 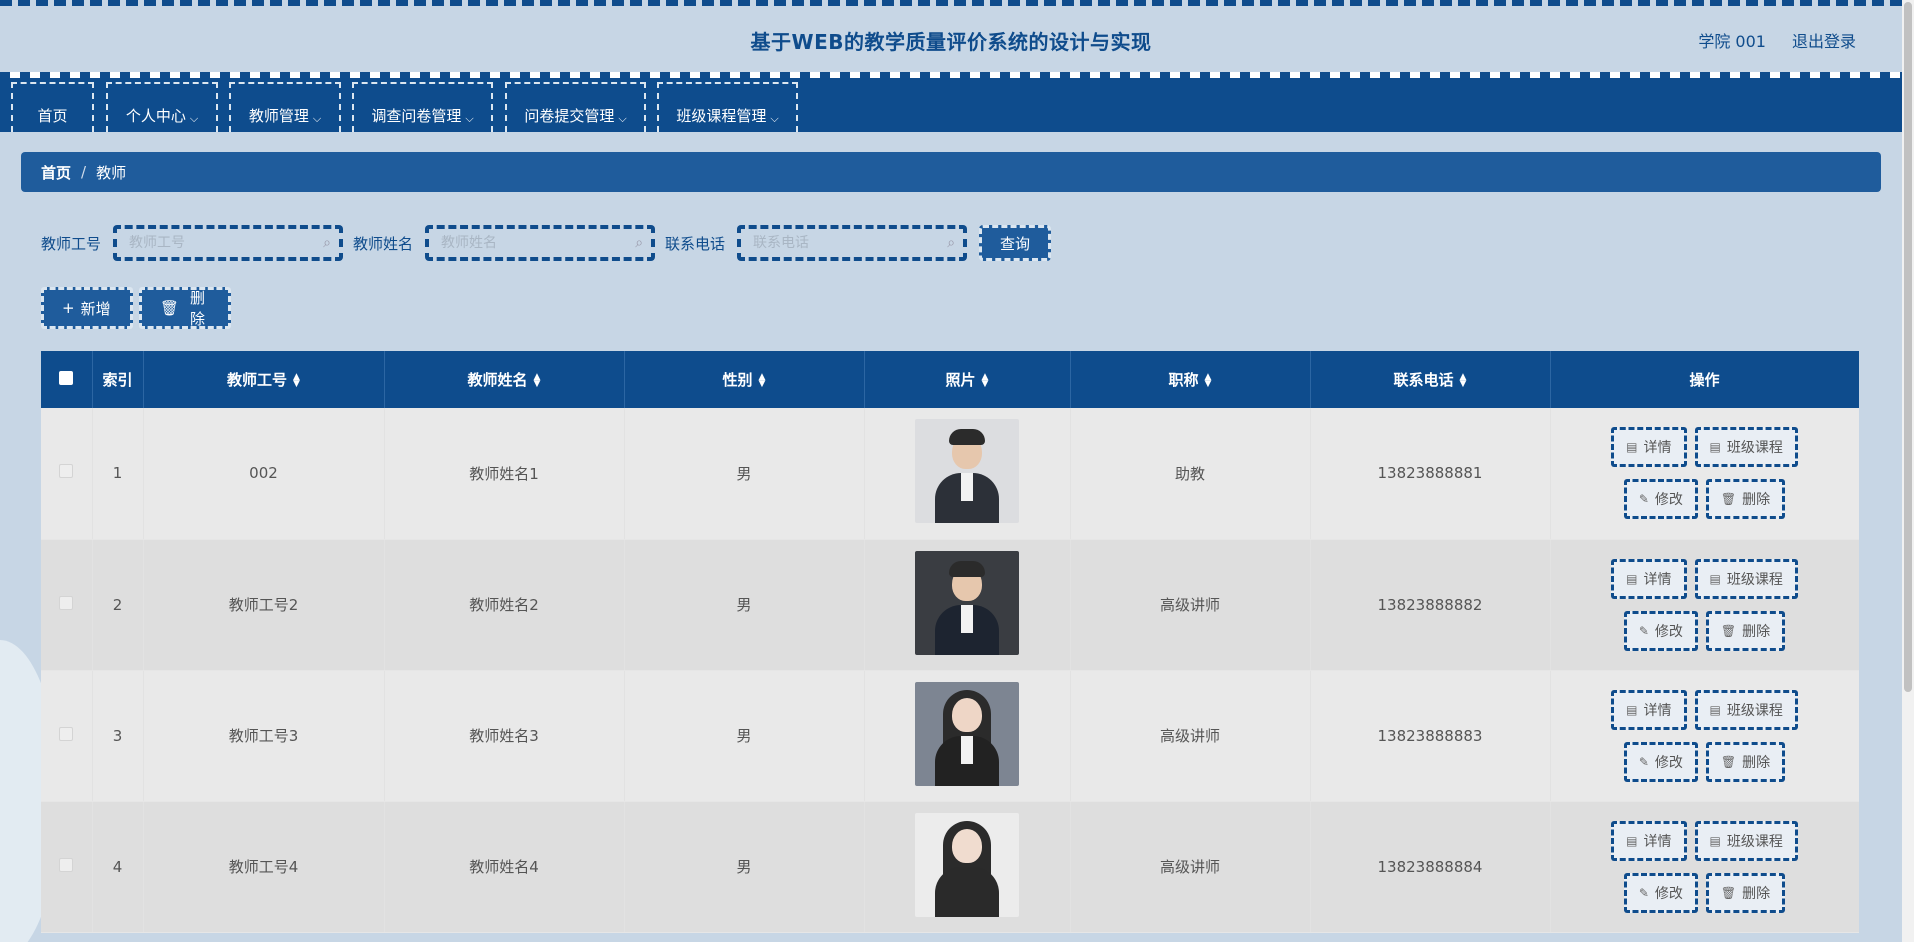 I want to click on nav-item-class-course-management: 班级课程管理 ⌵, so click(x=727, y=107).